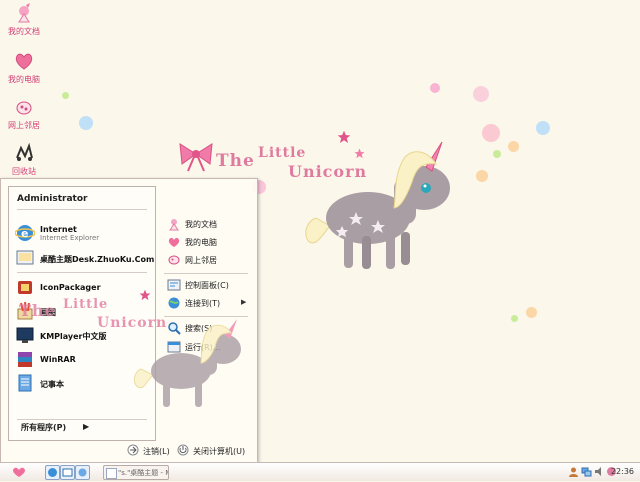 The height and width of the screenshot is (482, 640). What do you see at coordinates (183, 450) in the screenshot?
I see `power-icon` at bounding box center [183, 450].